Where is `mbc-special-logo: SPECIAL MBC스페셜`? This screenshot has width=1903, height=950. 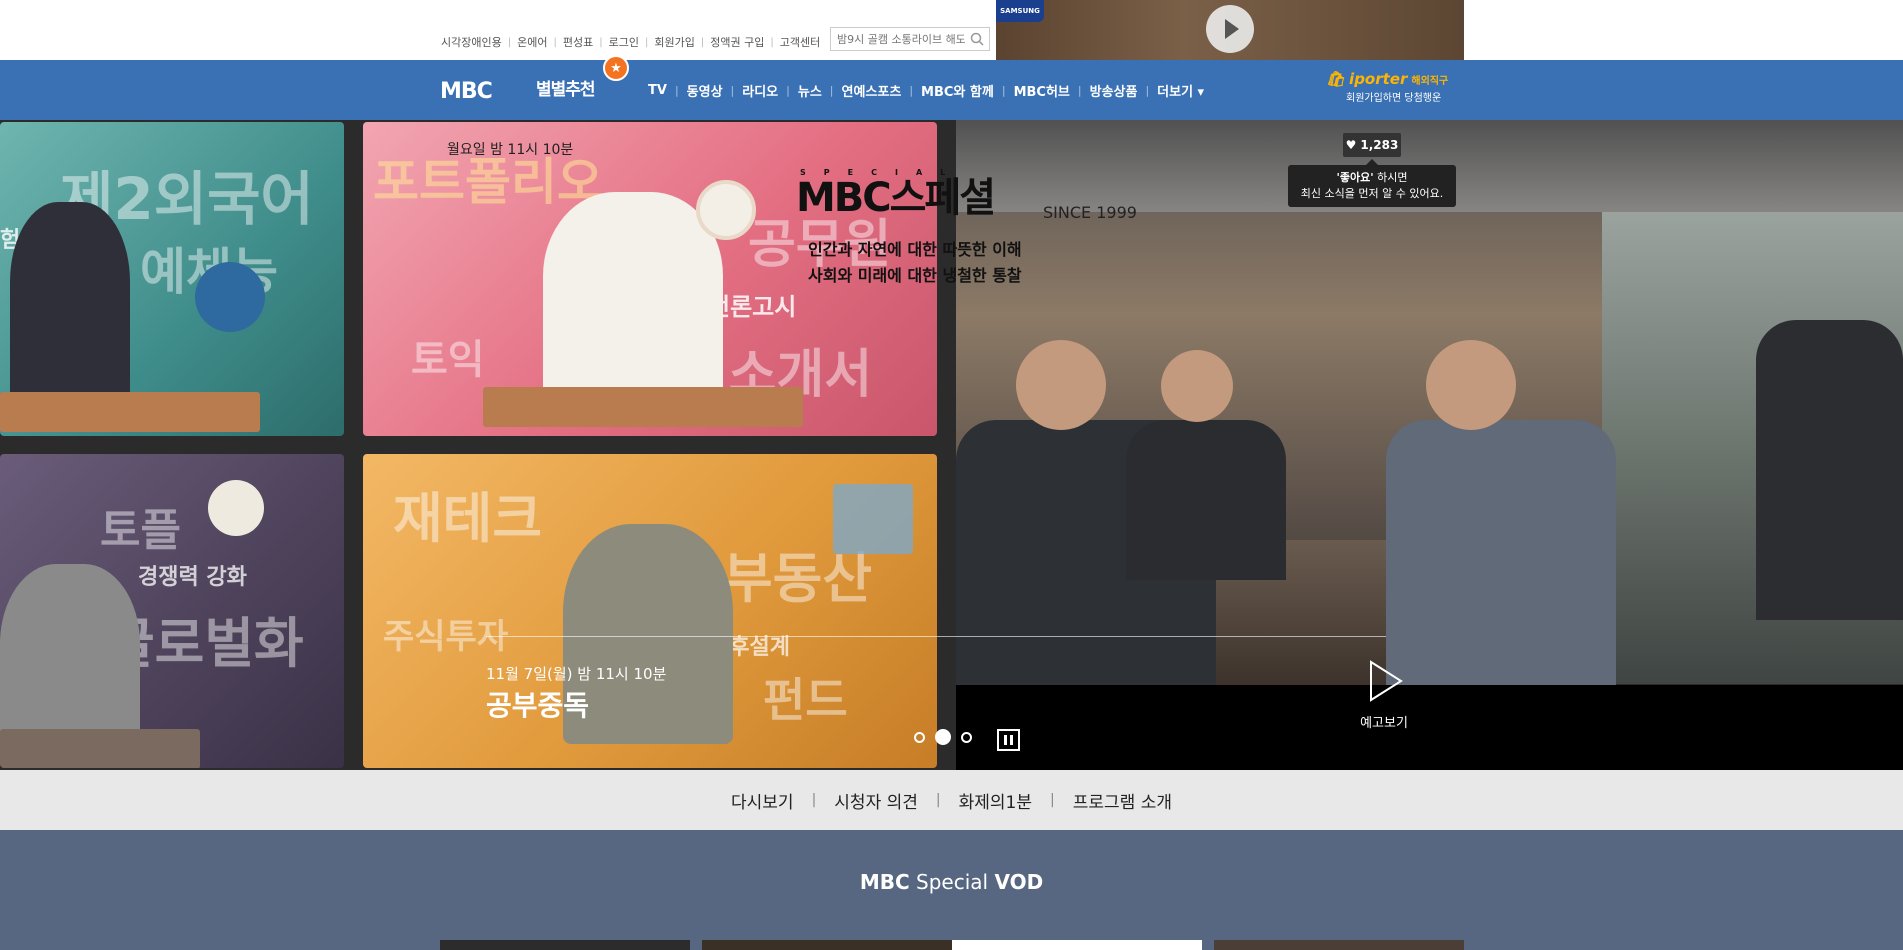 mbc-special-logo: SPECIAL MBC스페셜 is located at coordinates (896, 194).